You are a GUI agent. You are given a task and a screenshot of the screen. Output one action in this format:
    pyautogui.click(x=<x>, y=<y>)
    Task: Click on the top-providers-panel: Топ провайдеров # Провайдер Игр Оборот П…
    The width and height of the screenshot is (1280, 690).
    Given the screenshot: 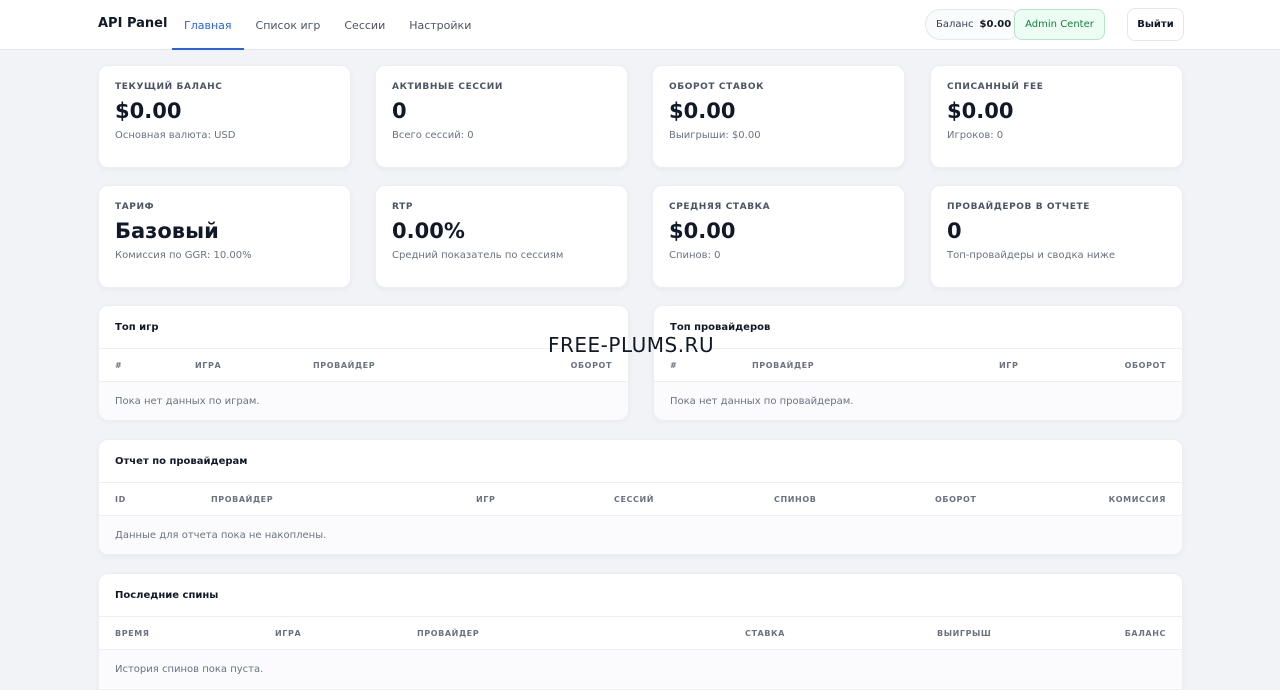 What is the action you would take?
    pyautogui.click(x=918, y=362)
    